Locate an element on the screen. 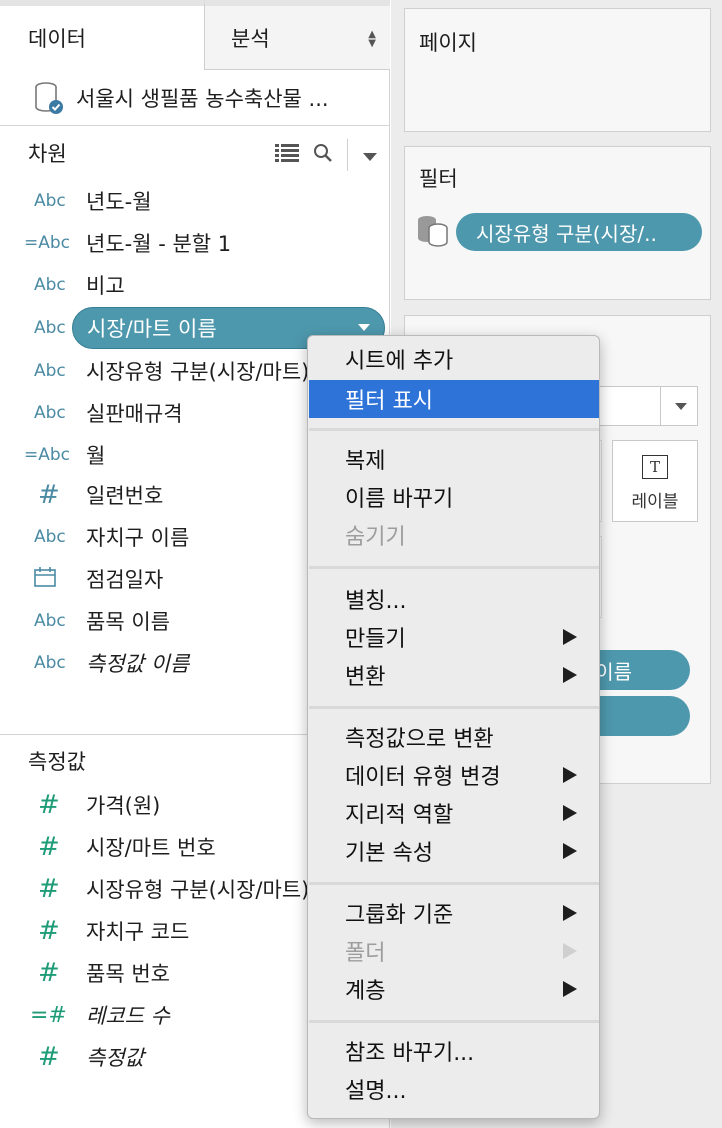 The image size is (722, 1128). menu-item-folder: 폴더 is located at coordinates (454, 951).